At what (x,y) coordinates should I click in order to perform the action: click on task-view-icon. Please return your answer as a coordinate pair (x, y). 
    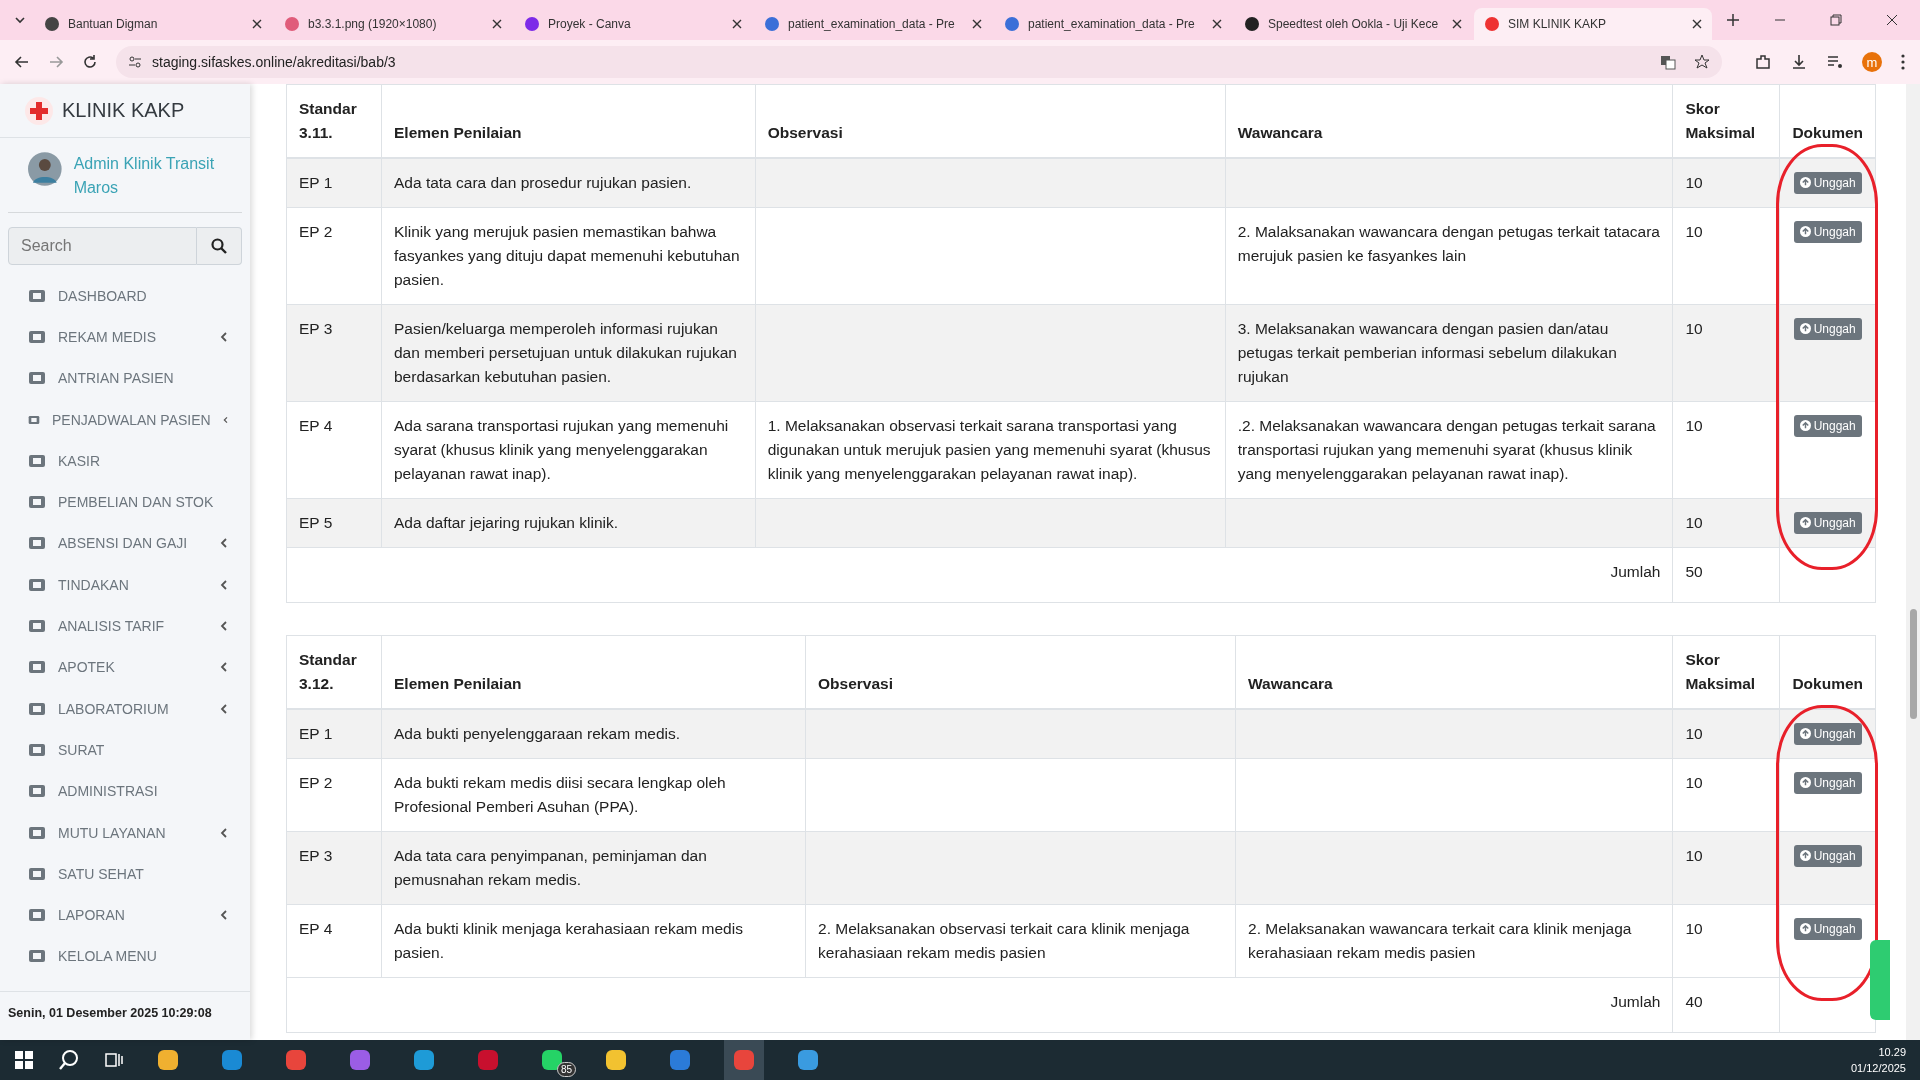
    Looking at the image, I should click on (114, 1060).